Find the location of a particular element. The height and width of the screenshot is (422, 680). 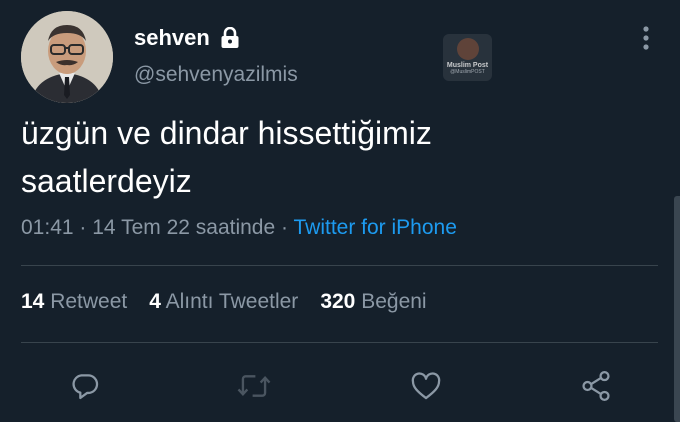

avatar-image is located at coordinates (67, 57).